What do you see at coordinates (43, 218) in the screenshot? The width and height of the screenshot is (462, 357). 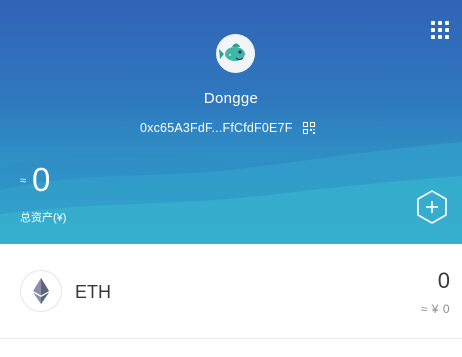 I see `total-assets-label: 总资产(¥)` at bounding box center [43, 218].